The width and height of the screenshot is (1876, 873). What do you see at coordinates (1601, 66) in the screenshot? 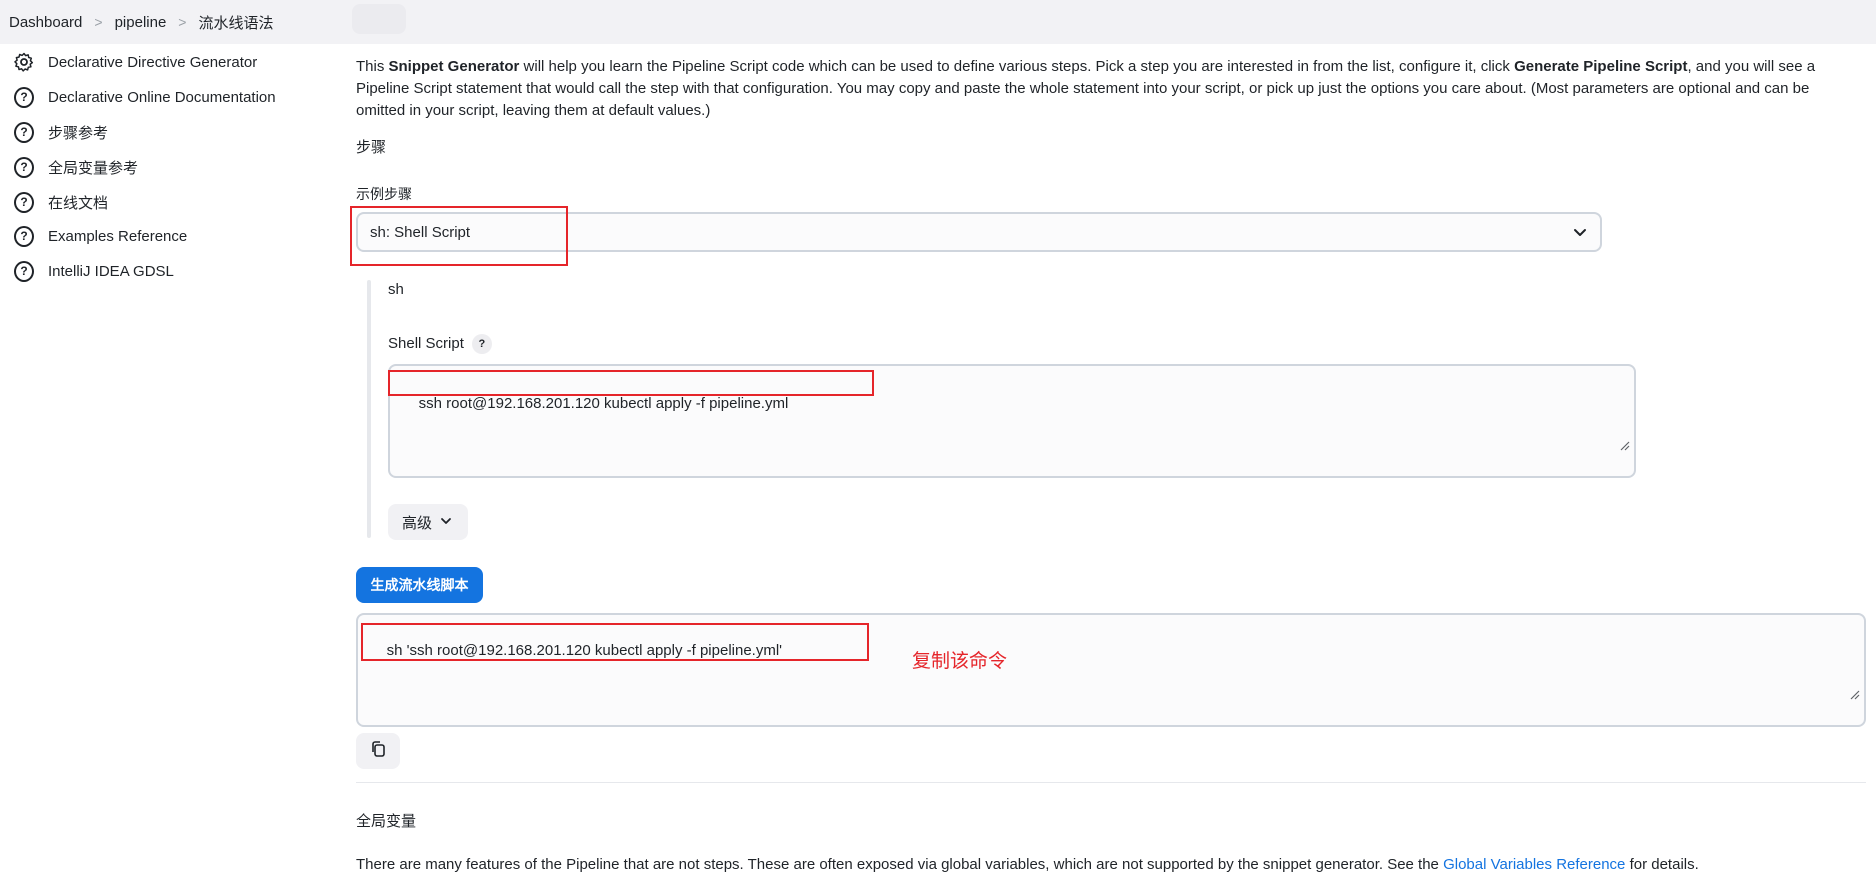
I see `intro-bold-generate-script: Generate Pipeline Script` at bounding box center [1601, 66].